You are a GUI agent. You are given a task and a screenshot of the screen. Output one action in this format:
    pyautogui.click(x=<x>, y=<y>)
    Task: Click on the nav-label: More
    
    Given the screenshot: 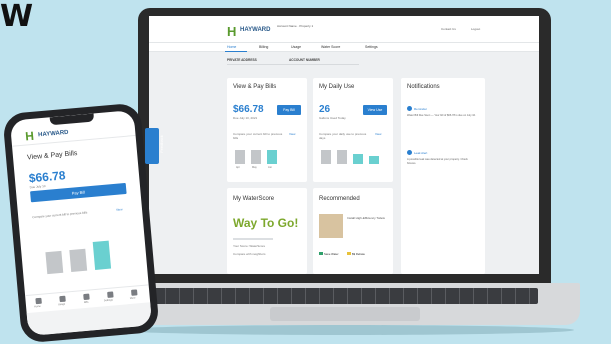 What is the action you would take?
    pyautogui.click(x=132, y=298)
    